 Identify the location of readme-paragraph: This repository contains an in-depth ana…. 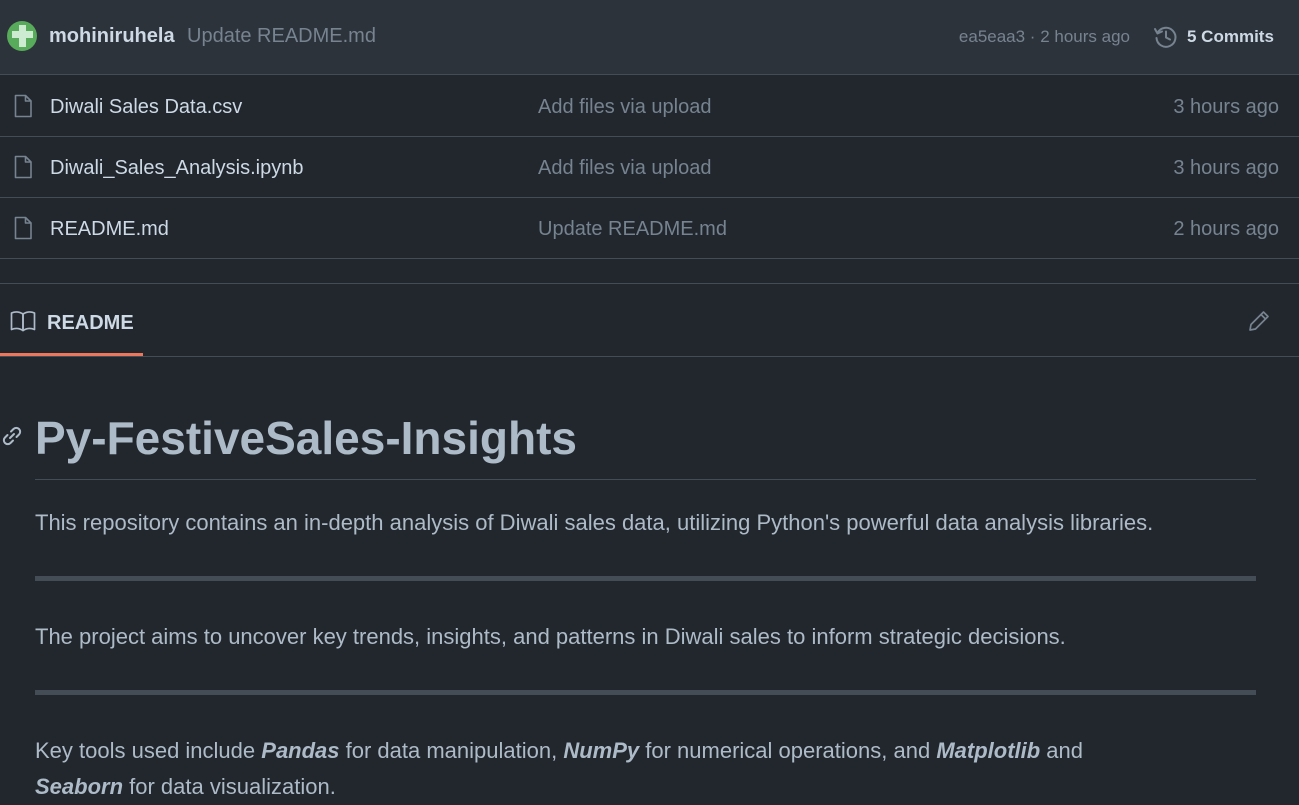
(594, 522).